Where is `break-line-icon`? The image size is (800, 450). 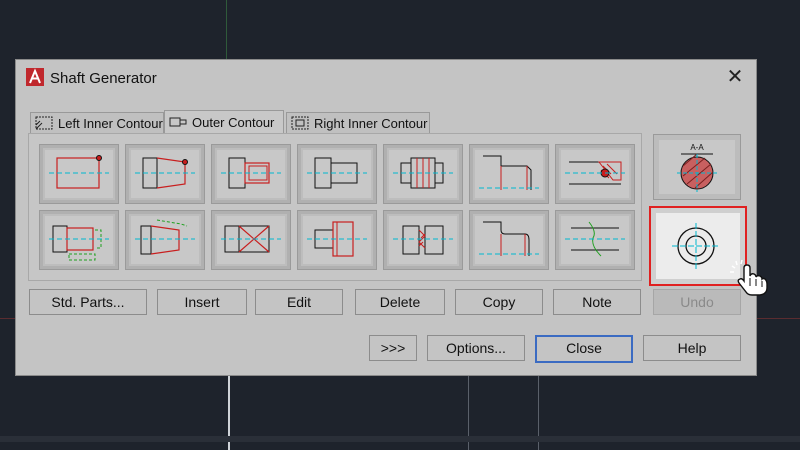 break-line-icon is located at coordinates (595, 239).